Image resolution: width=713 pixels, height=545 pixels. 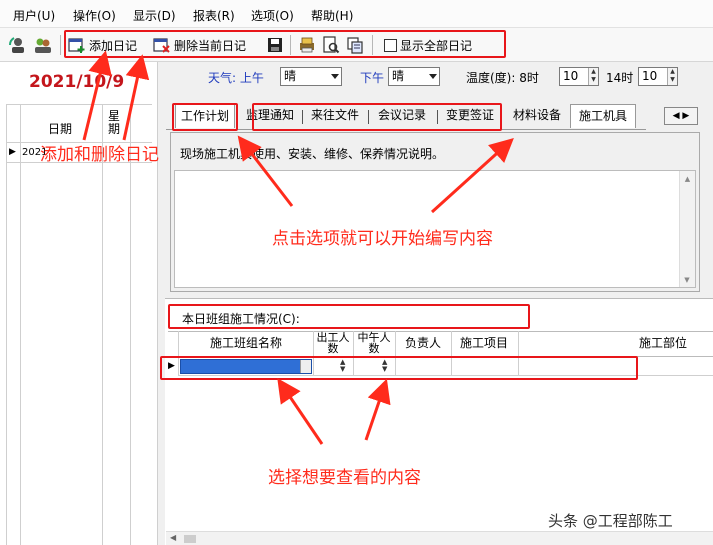 What do you see at coordinates (610, 521) in the screenshot?
I see `watermark: 头条 @工程部陈工` at bounding box center [610, 521].